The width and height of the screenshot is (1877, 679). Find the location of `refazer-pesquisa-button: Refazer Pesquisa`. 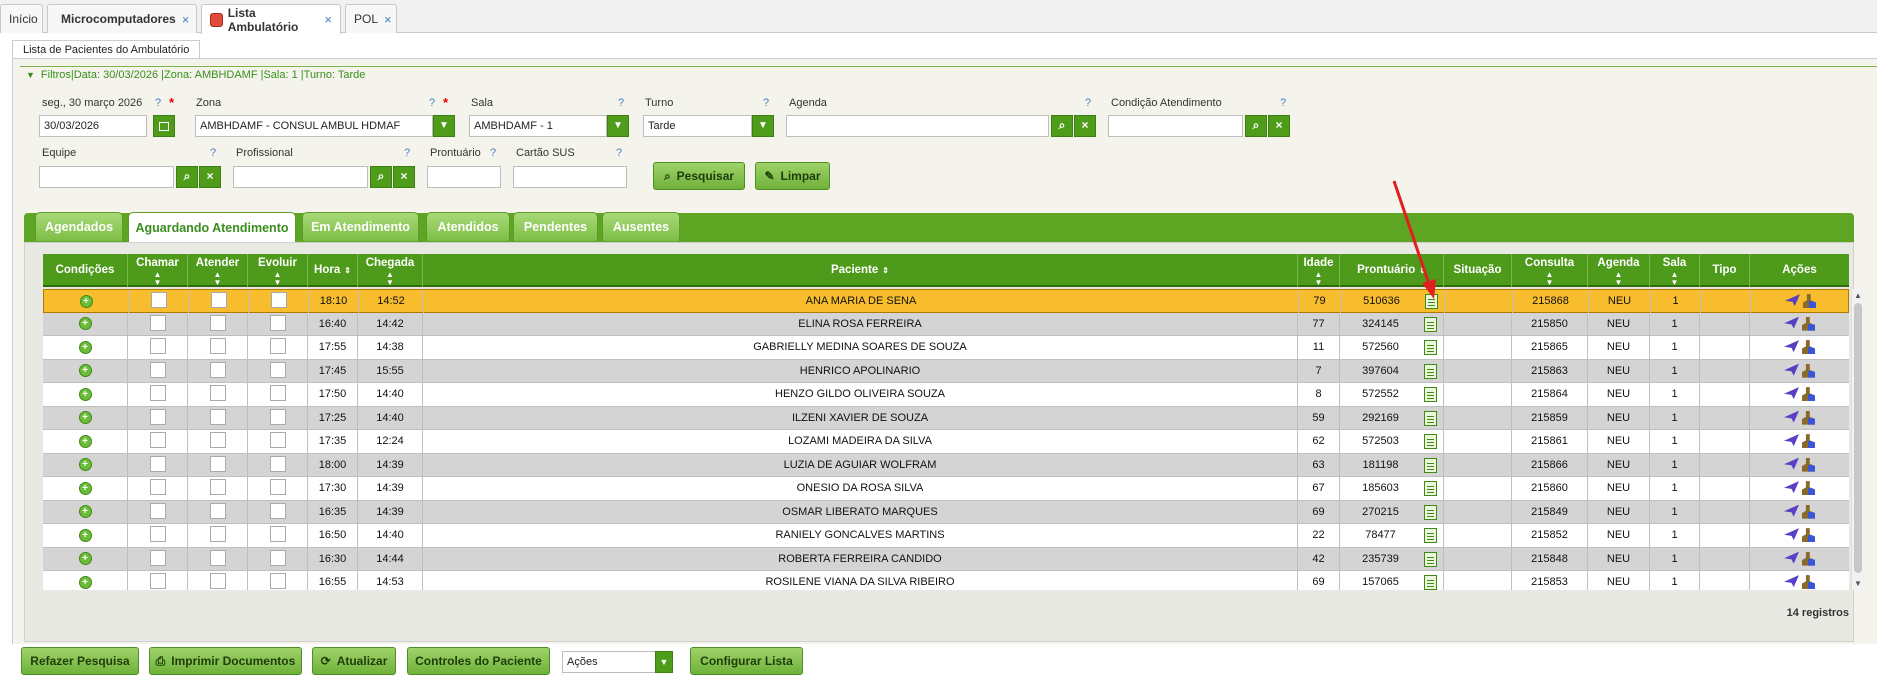

refazer-pesquisa-button: Refazer Pesquisa is located at coordinates (80, 661).